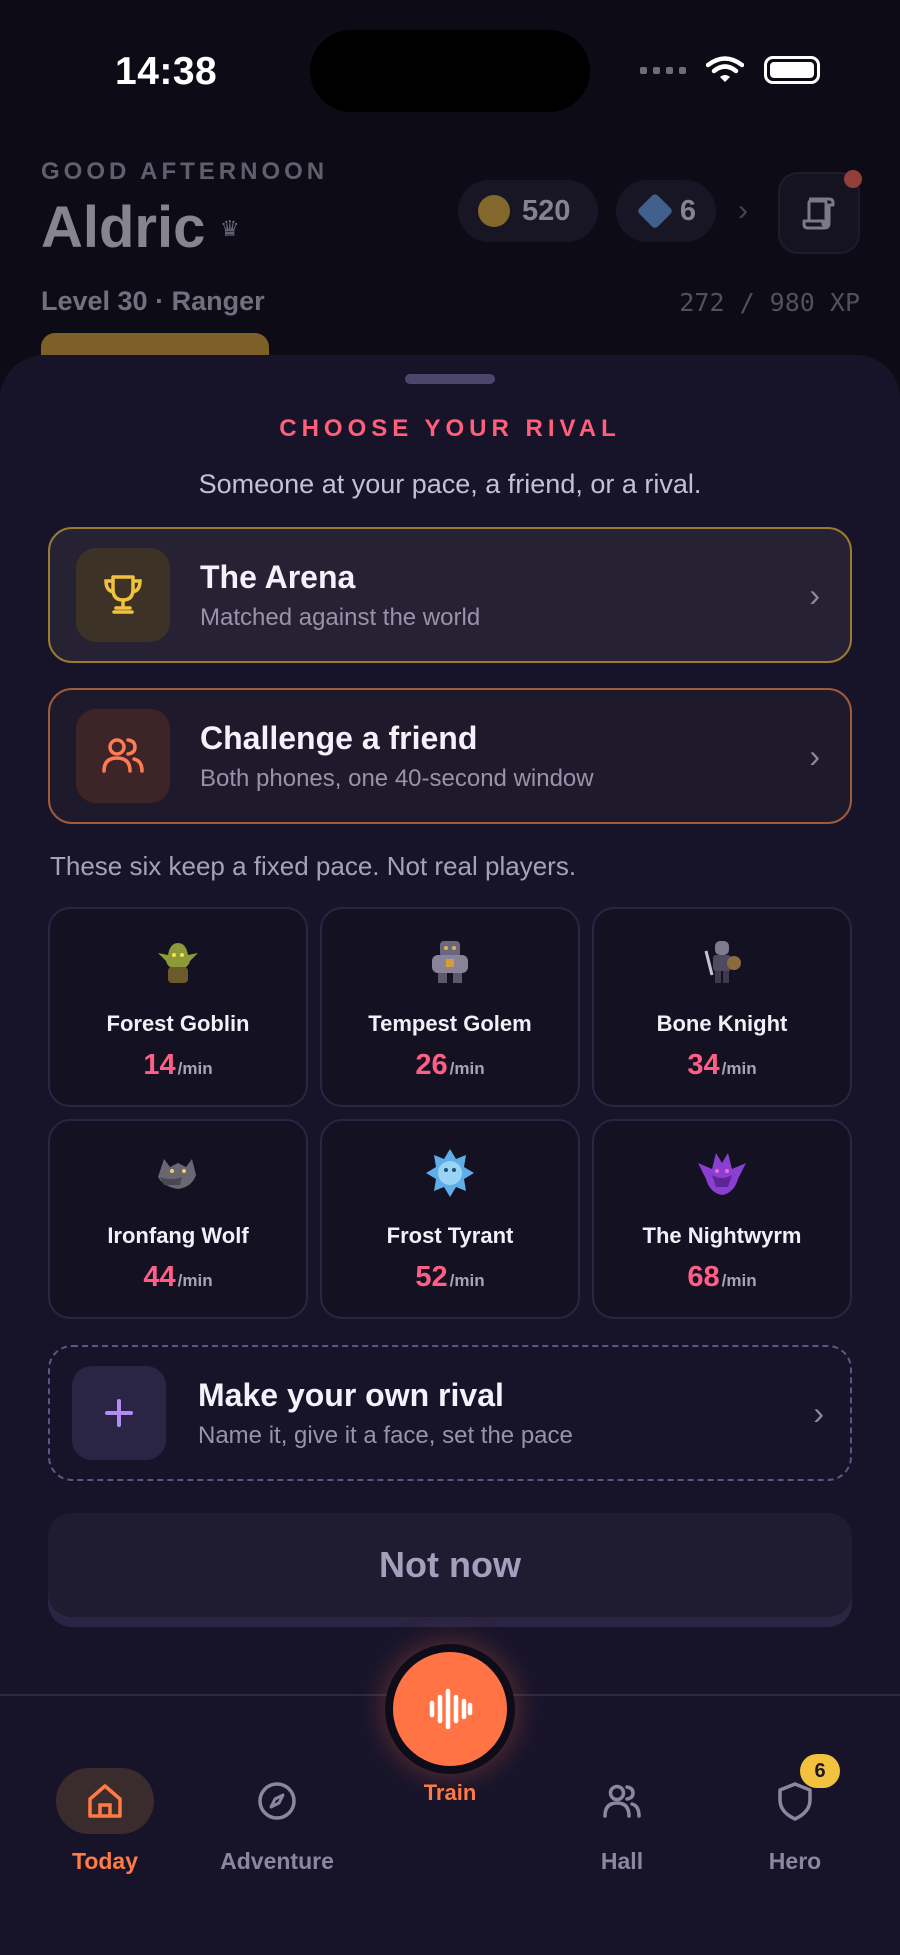  Describe the element at coordinates (119, 1413) in the screenshot. I see `plus-icon` at that location.